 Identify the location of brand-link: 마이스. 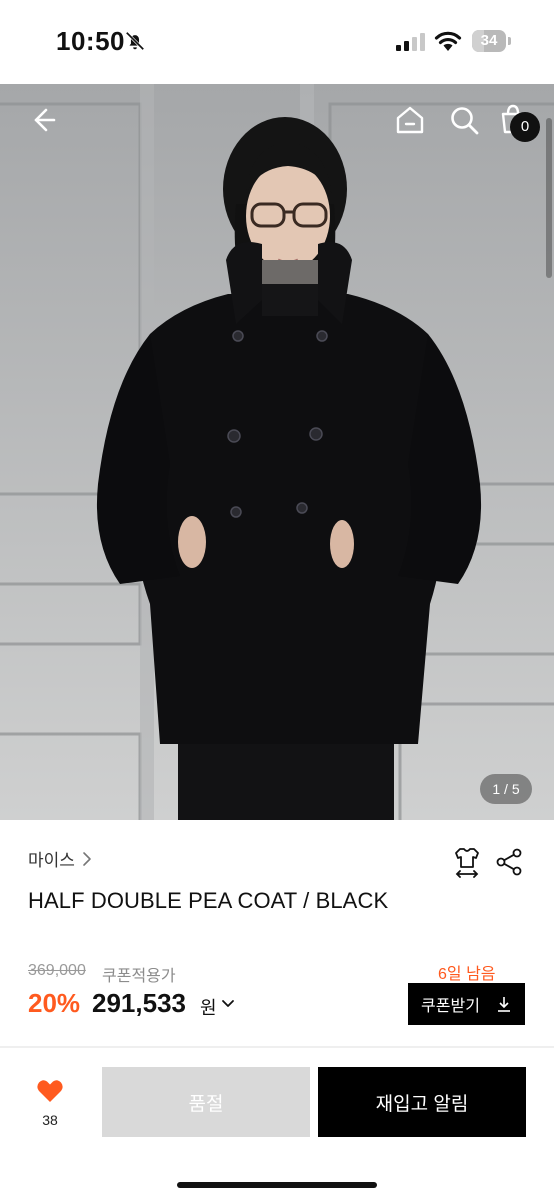
(60, 858).